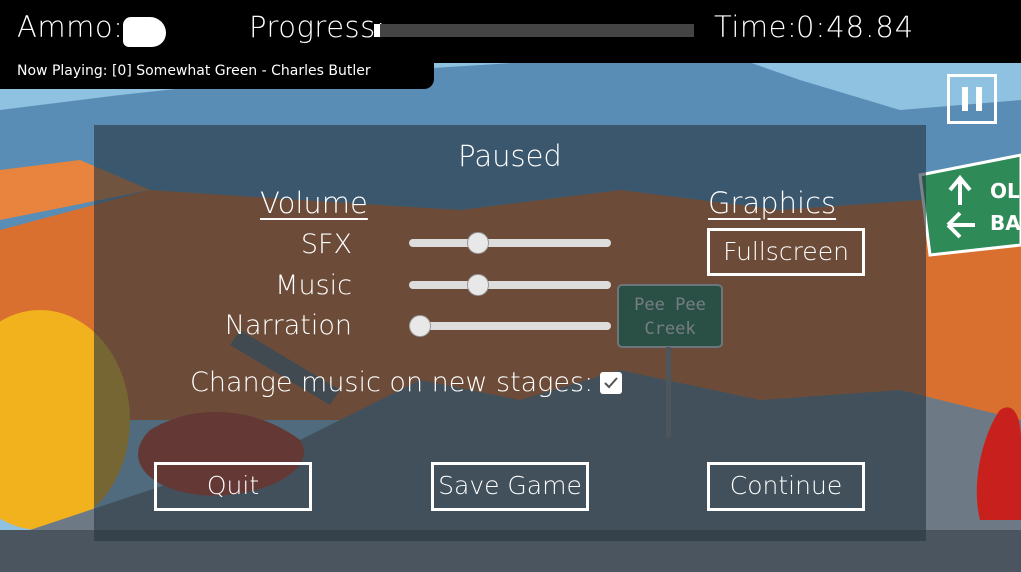 This screenshot has width=1021, height=572. I want to click on music-slider-knob, so click(477, 285).